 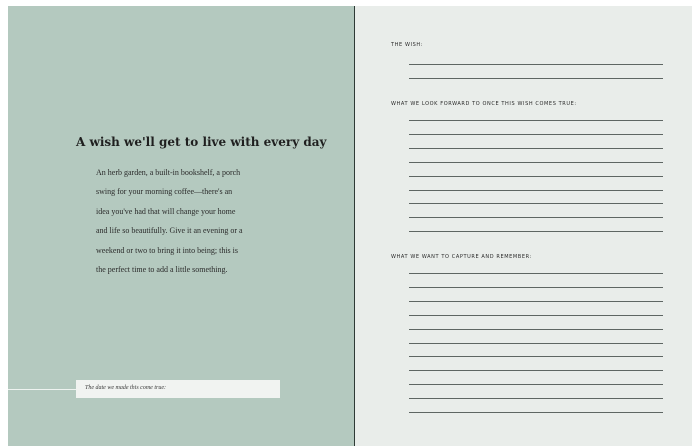 What do you see at coordinates (164, 192) in the screenshot?
I see `paragraph-line: swing for your morning coffee—there's an` at bounding box center [164, 192].